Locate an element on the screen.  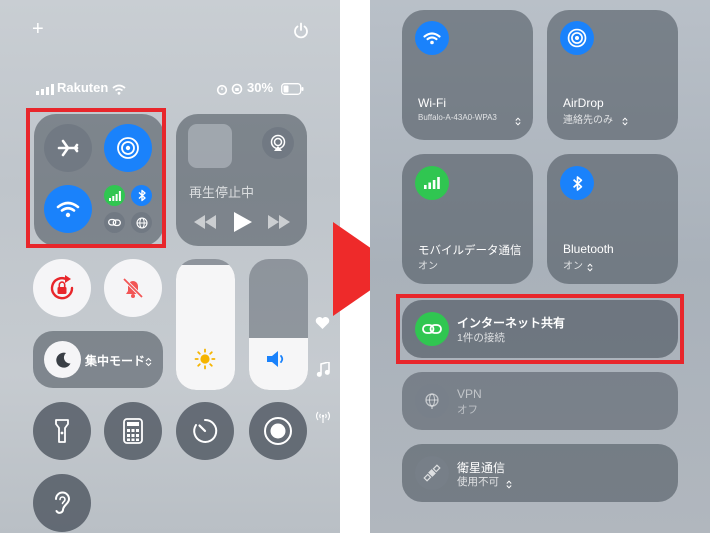
ear-icon is located at coordinates (63, 502).